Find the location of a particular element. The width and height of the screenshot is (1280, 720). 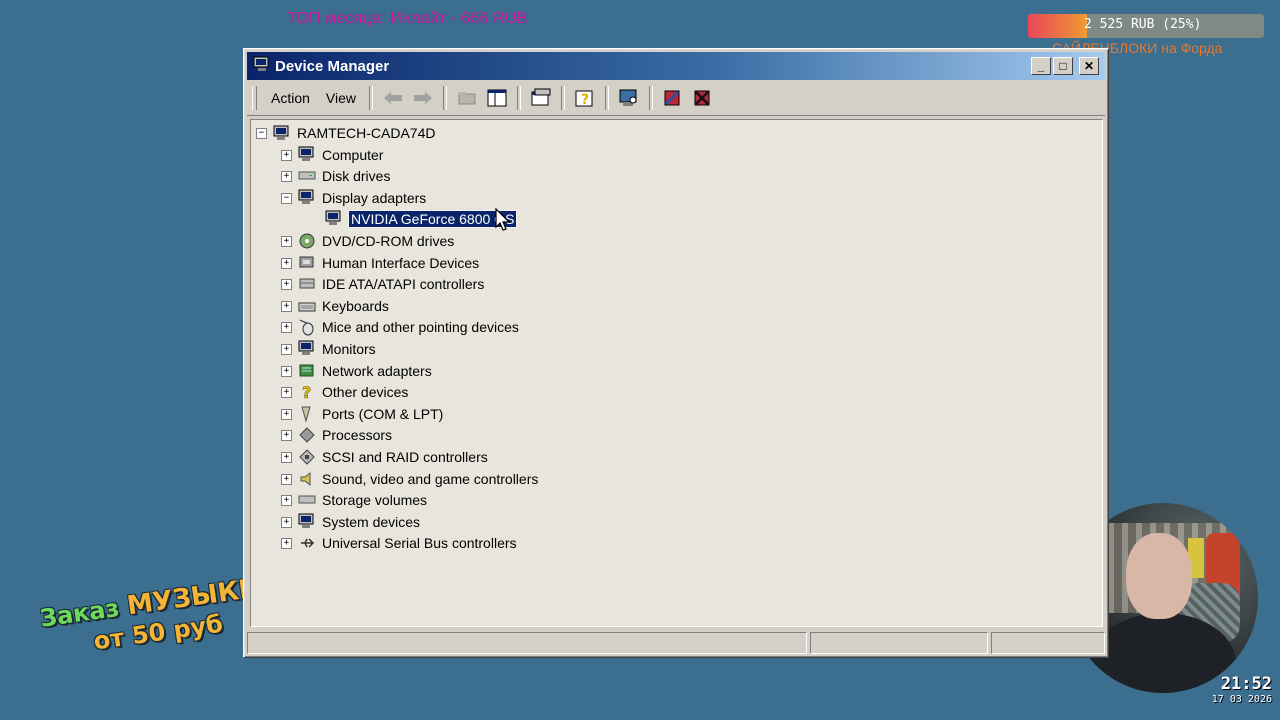

back-button is located at coordinates (393, 98).